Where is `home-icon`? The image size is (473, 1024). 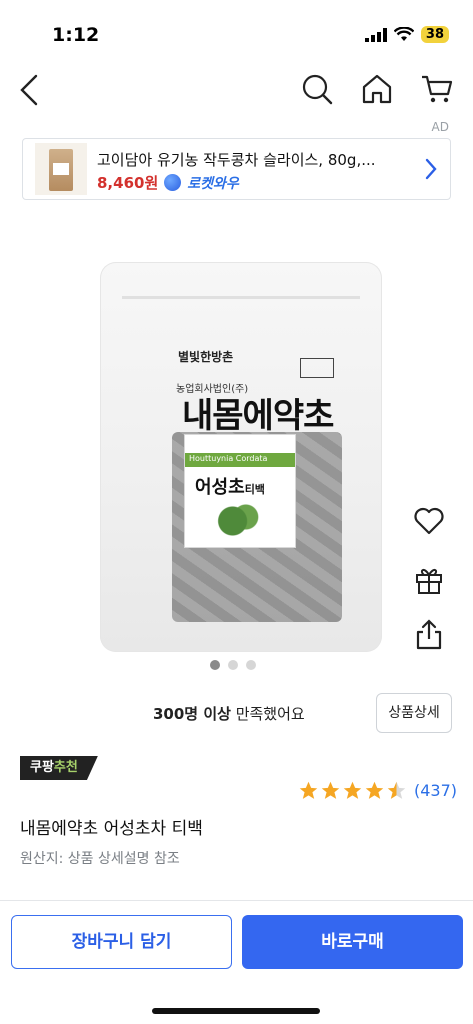 home-icon is located at coordinates (377, 89).